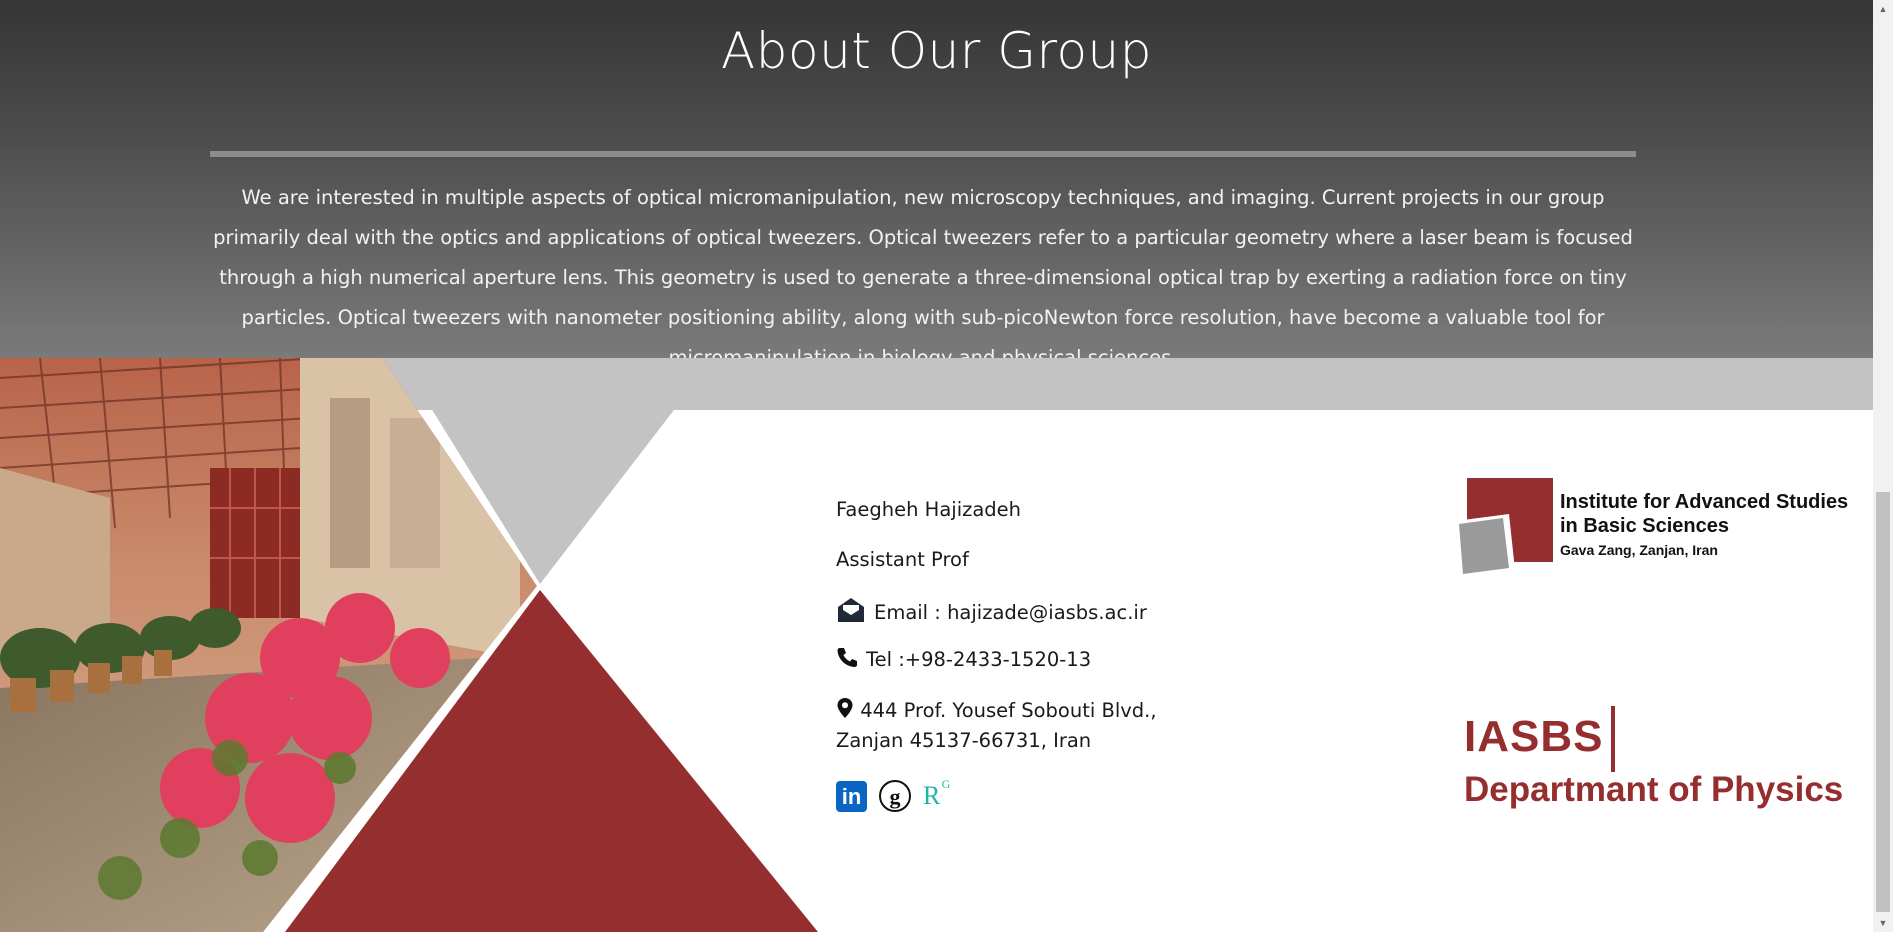 Image resolution: width=1893 pixels, height=932 pixels. I want to click on researchgate-glyph: R, so click(932, 795).